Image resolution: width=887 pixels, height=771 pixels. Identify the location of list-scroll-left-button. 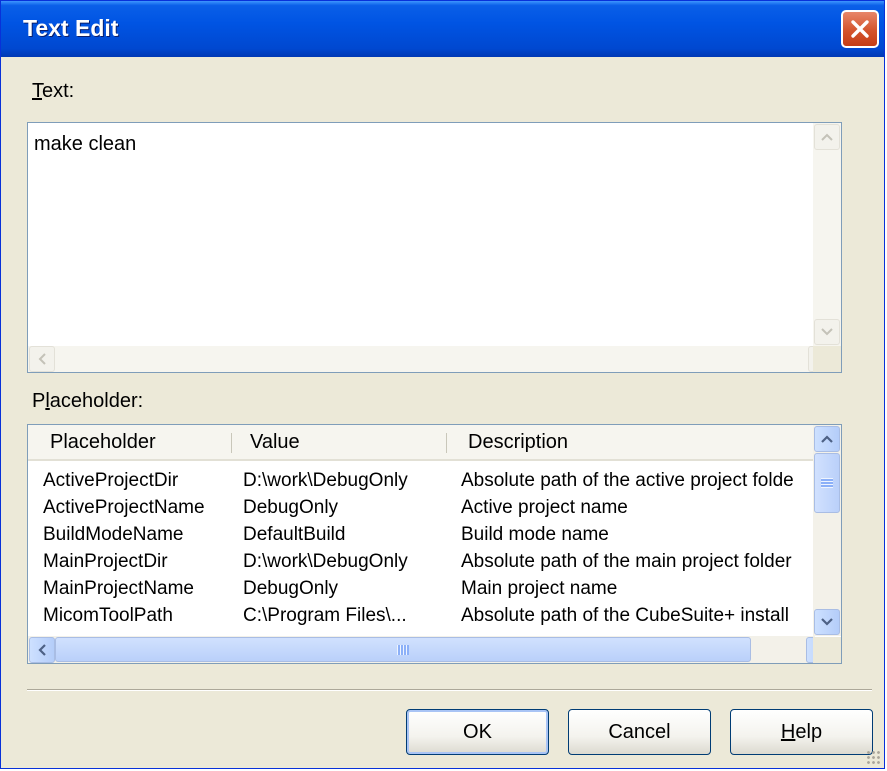
(42, 650).